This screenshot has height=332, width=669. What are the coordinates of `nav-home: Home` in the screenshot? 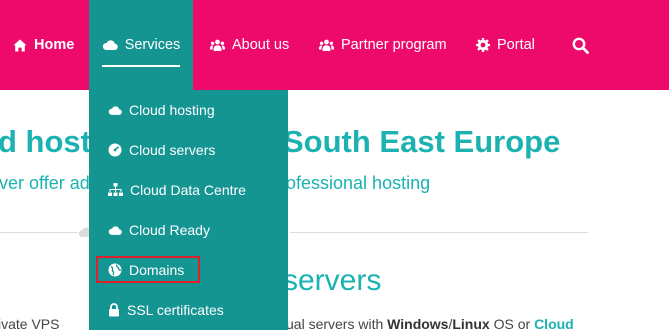 It's located at (43, 45).